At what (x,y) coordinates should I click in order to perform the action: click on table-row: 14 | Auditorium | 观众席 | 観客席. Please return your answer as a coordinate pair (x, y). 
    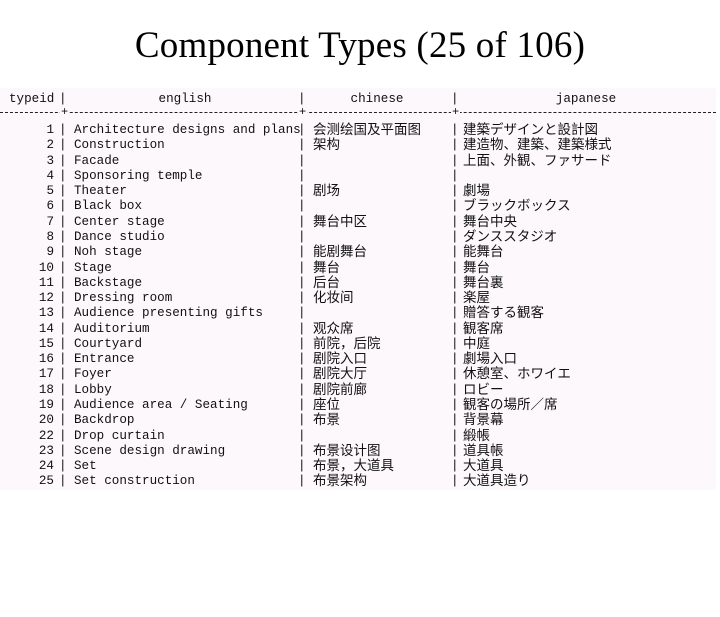
    Looking at the image, I should click on (358, 329).